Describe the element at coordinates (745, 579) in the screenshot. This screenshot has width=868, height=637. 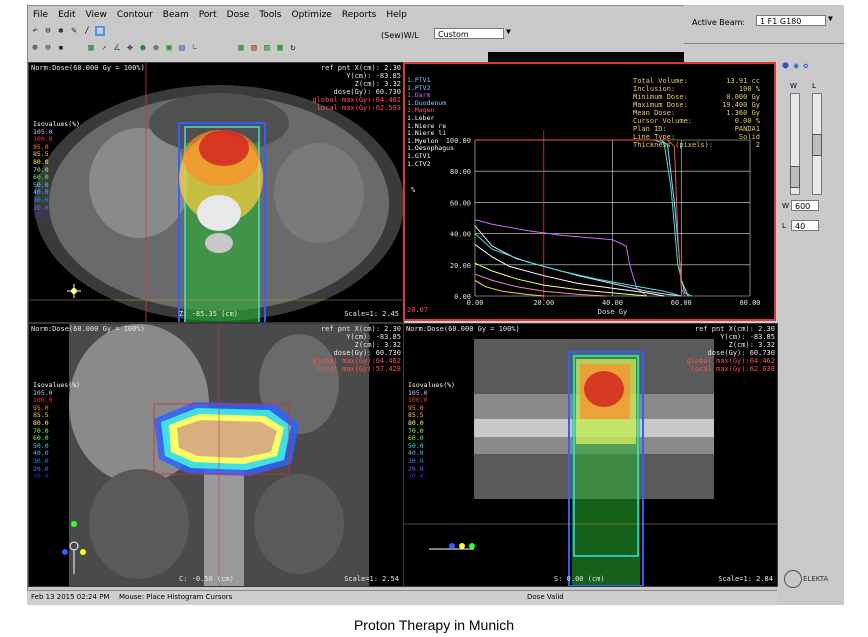
I see `sagittal-scale: Scale=1: 2.84` at that location.